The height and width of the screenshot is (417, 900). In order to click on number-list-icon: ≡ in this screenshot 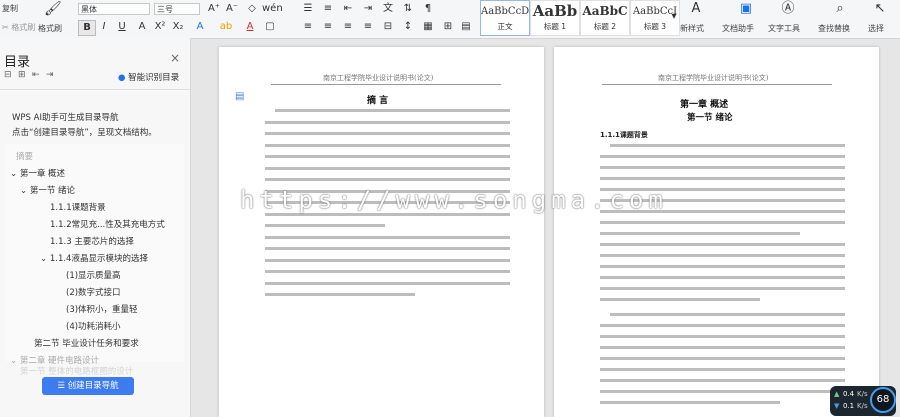, I will do `click(328, 9)`.